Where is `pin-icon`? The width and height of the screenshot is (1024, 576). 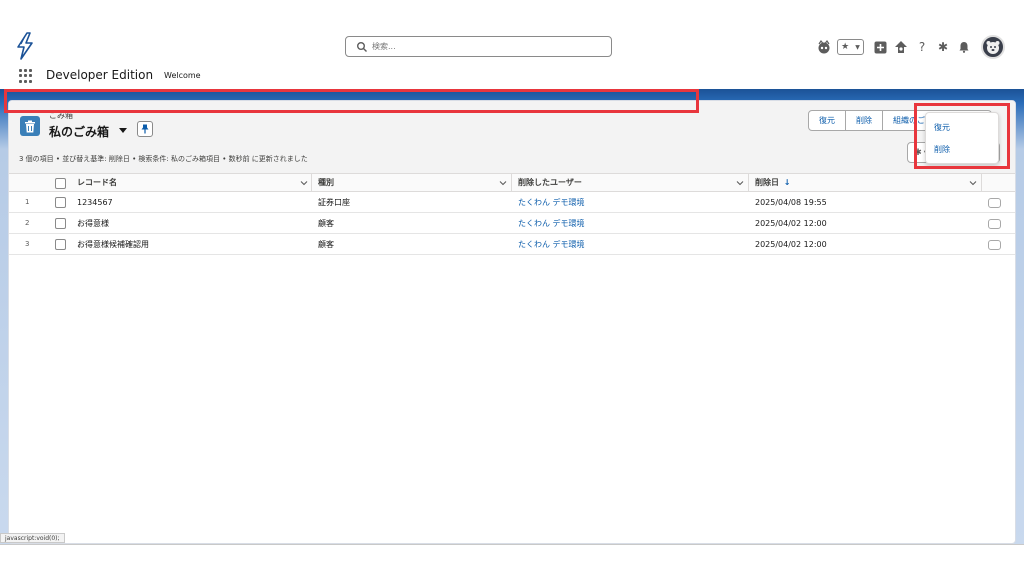
pin-icon is located at coordinates (145, 129).